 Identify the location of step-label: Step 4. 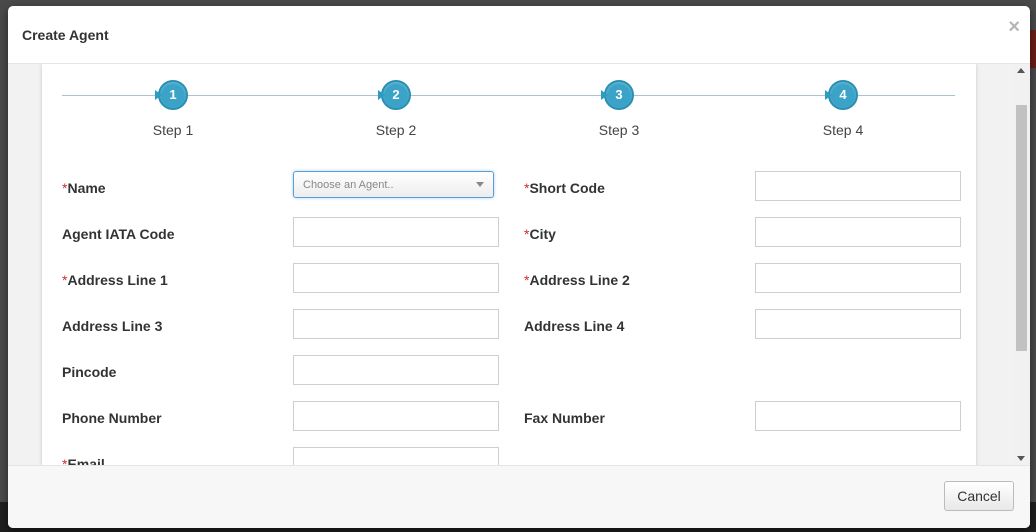
(843, 130).